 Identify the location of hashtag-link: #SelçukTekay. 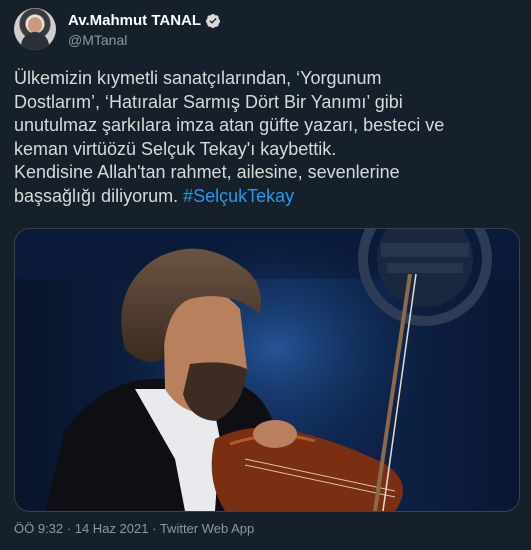
(238, 196).